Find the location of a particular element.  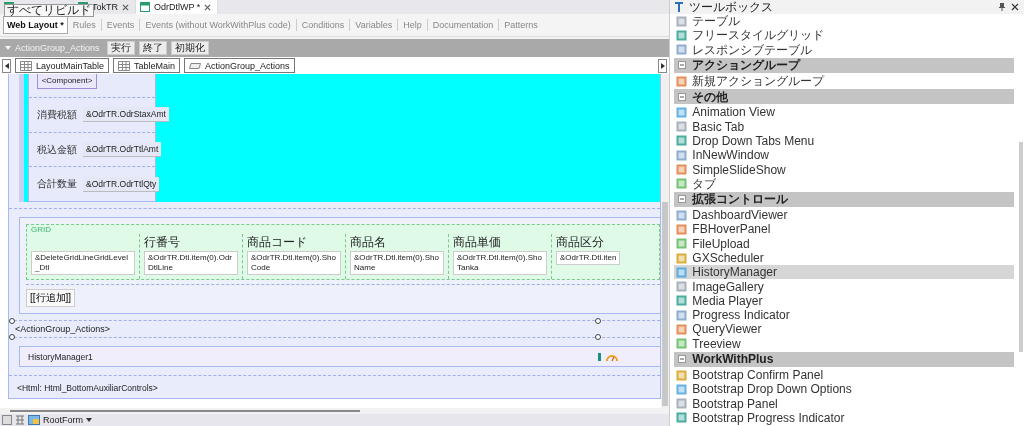

breadcrumb-item: TableMain is located at coordinates (147, 65).